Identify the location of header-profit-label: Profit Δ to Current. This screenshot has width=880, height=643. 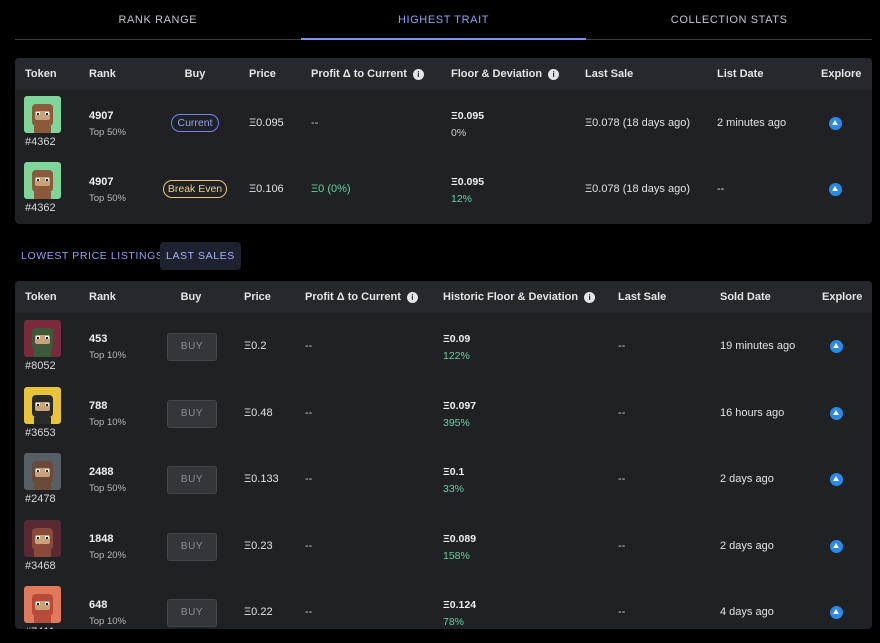
(359, 74).